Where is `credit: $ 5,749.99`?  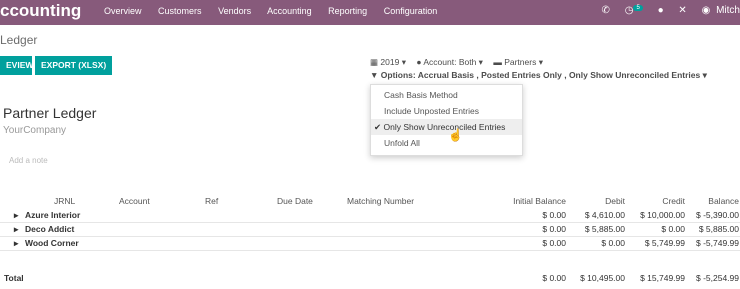
credit: $ 5,749.99 is located at coordinates (664, 243).